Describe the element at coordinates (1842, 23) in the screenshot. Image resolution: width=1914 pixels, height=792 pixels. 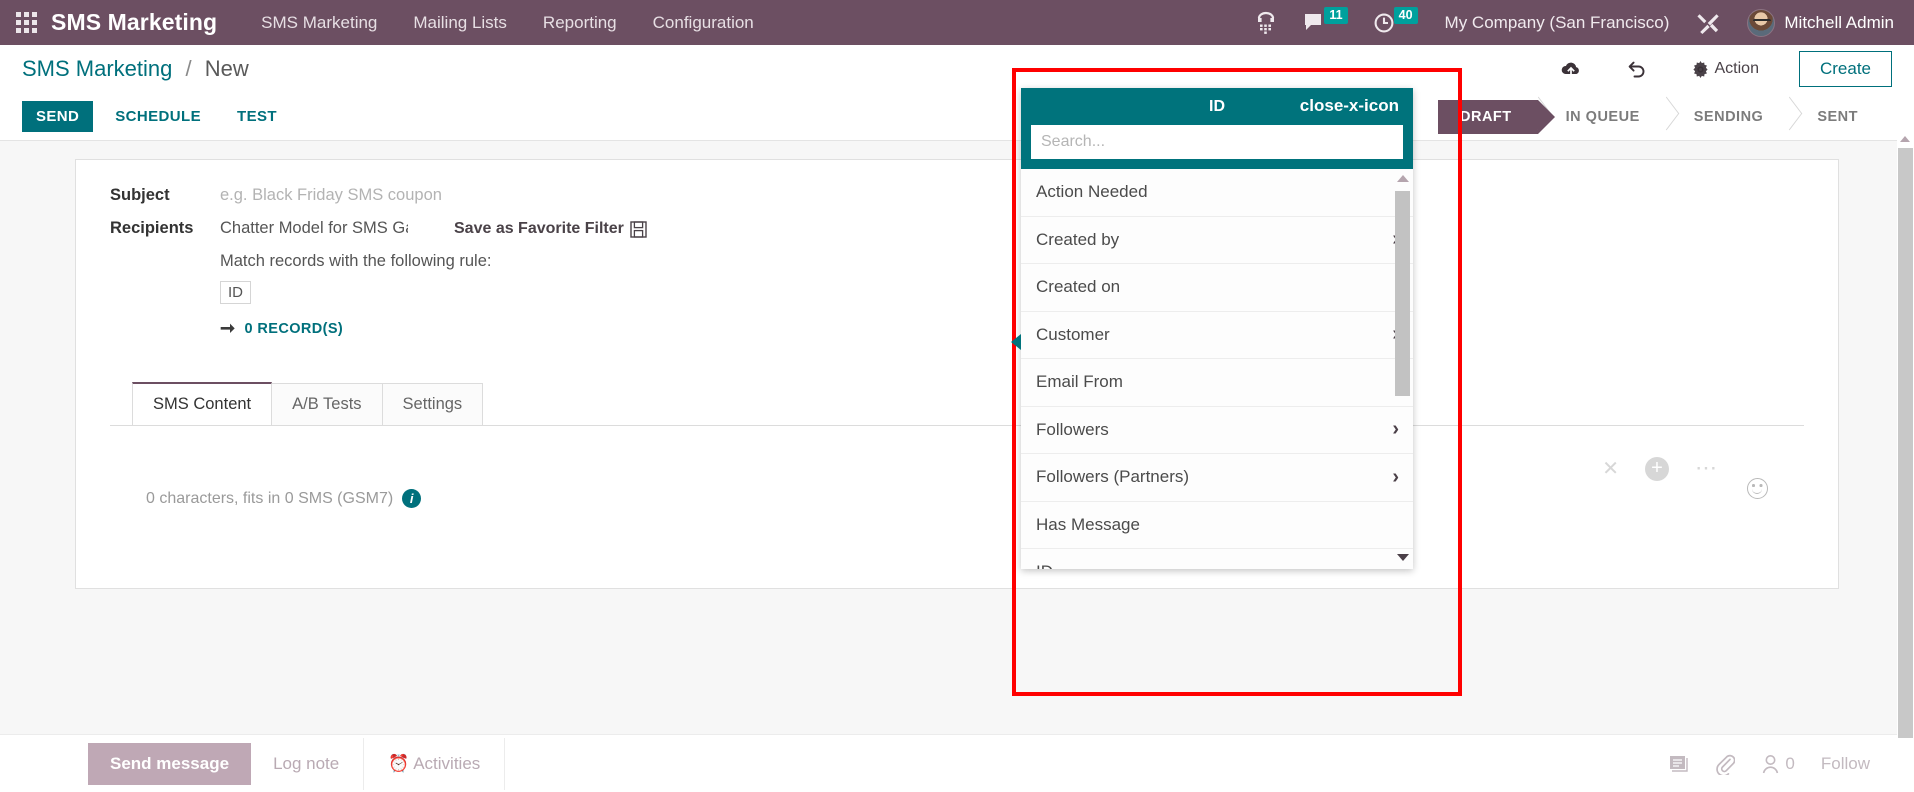
I see `user-menu: Mitchell Admin` at that location.